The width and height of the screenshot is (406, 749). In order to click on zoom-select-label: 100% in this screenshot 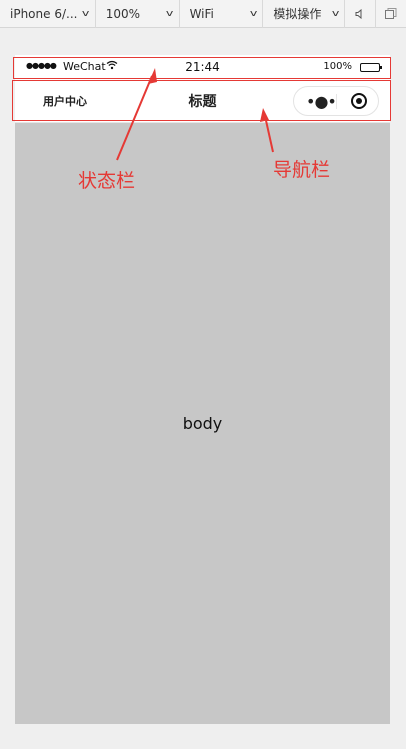, I will do `click(123, 13)`.